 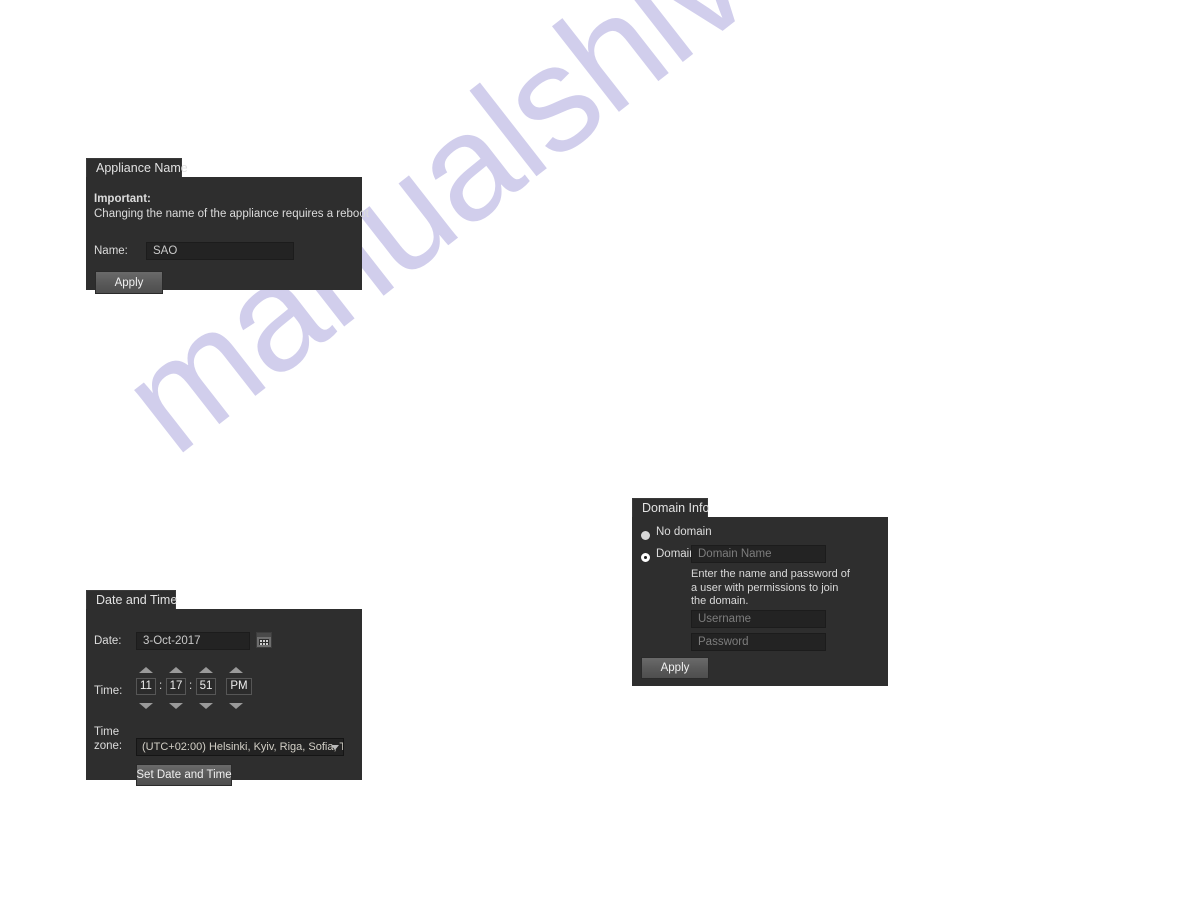 I want to click on set-date-and-time-button: Set Date and Time, so click(x=184, y=775).